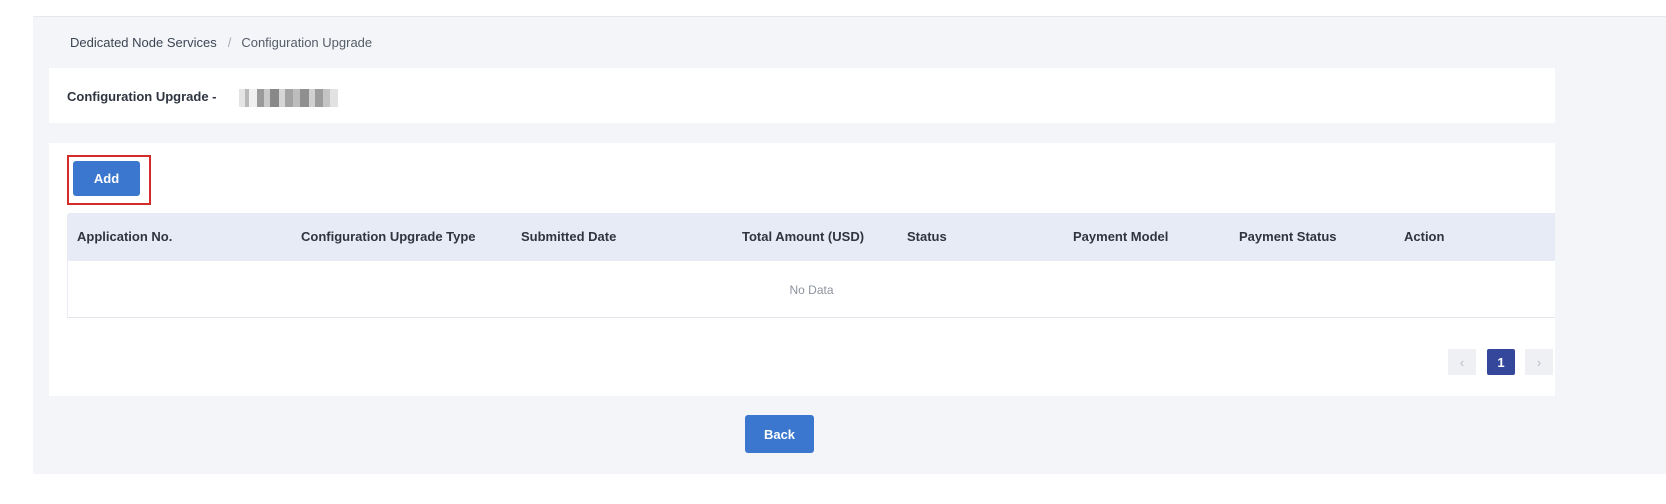 This screenshot has height=504, width=1666. I want to click on pagination-page-1: 1, so click(1501, 362).